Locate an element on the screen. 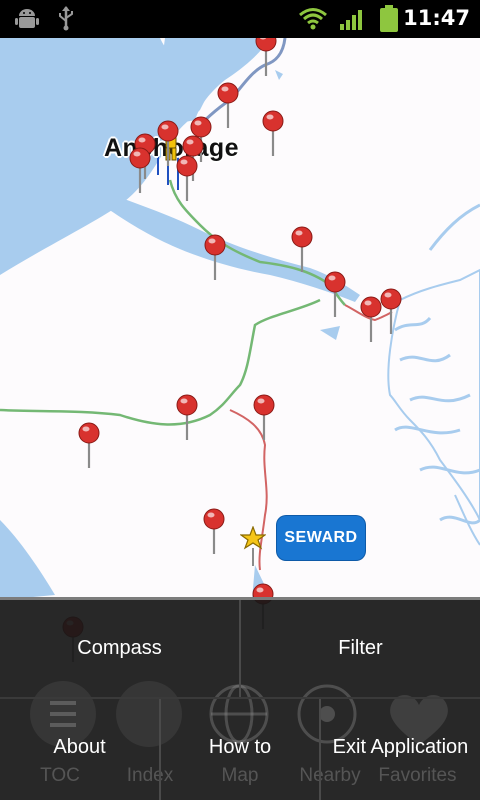 The width and height of the screenshot is (480, 800). menu-item-filter: Filter is located at coordinates (360, 648).